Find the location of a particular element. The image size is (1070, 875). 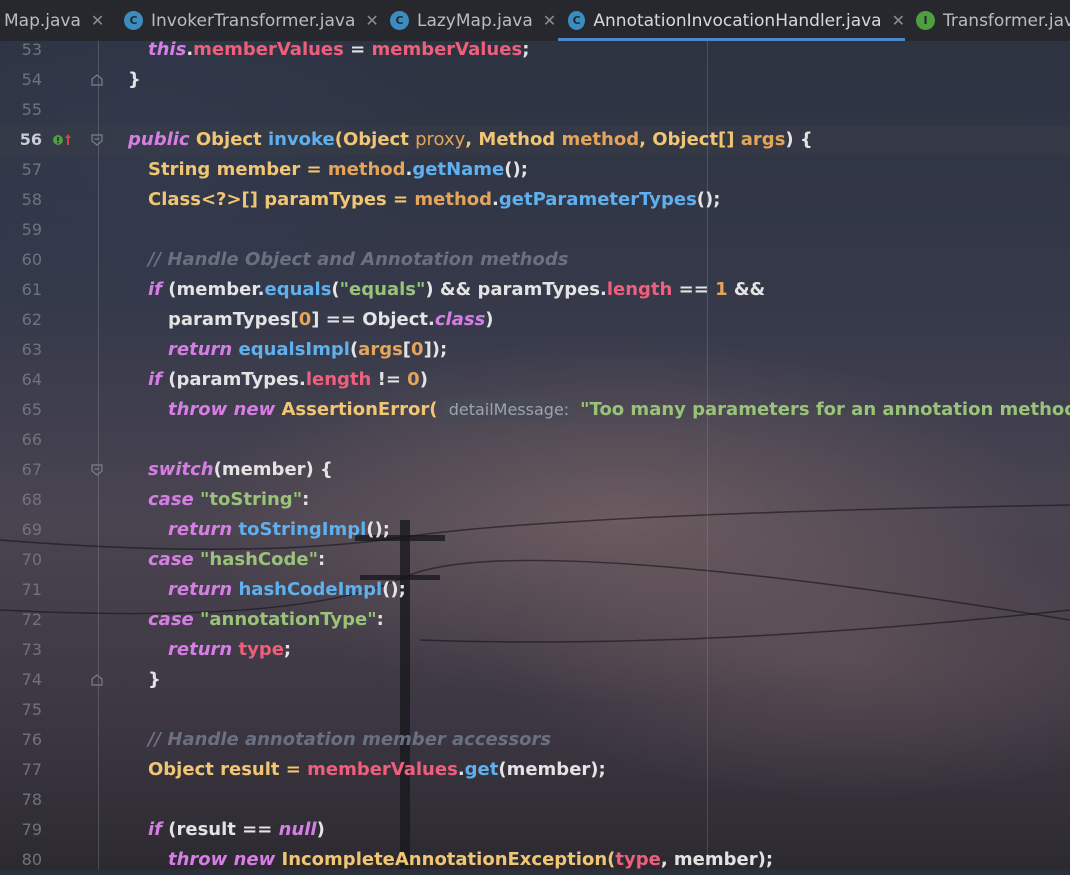

code-line: 66 is located at coordinates (535, 440).